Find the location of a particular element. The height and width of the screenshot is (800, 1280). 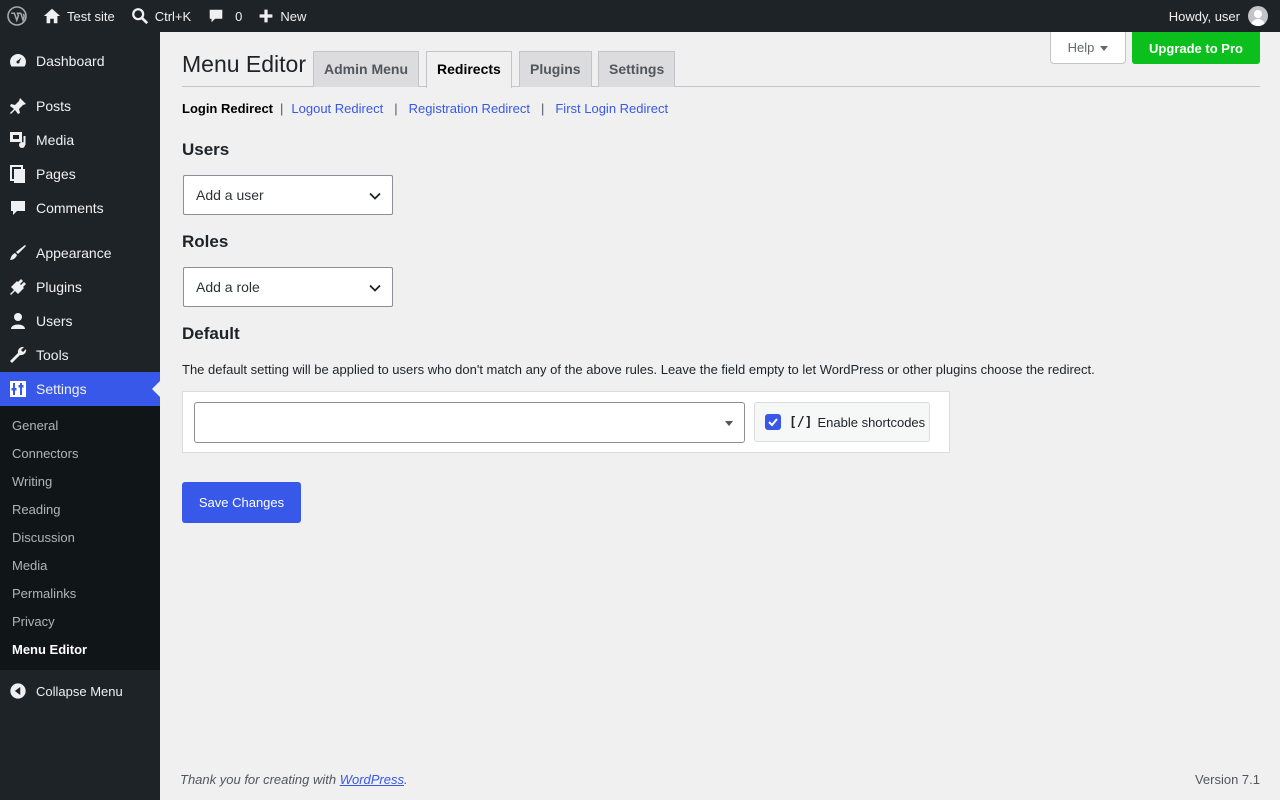

search-icon is located at coordinates (139, 16).